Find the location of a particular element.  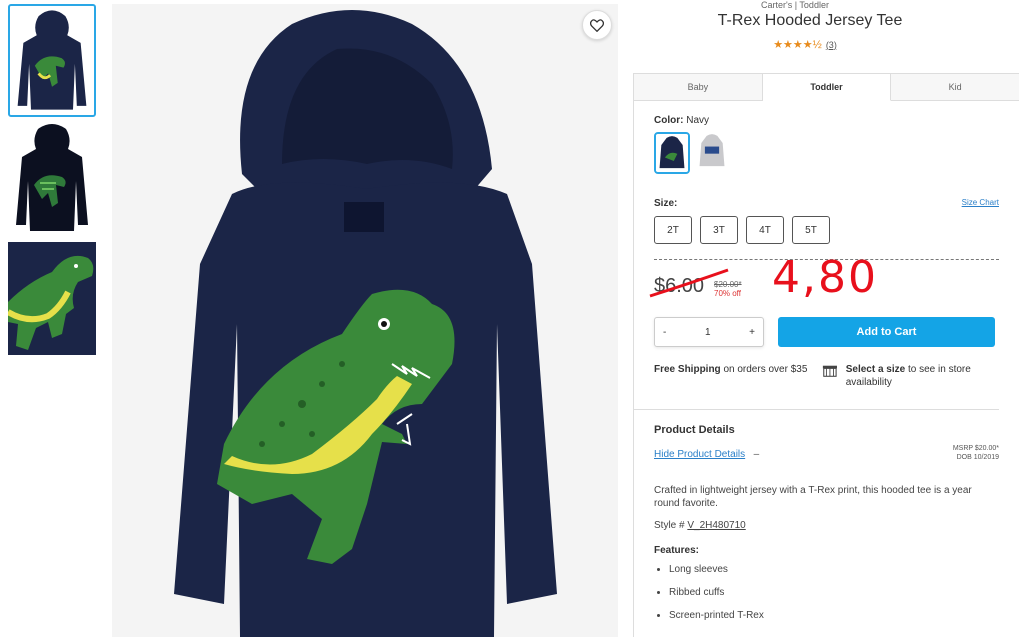

rating: ★★★★½ (3) is located at coordinates (799, 44).